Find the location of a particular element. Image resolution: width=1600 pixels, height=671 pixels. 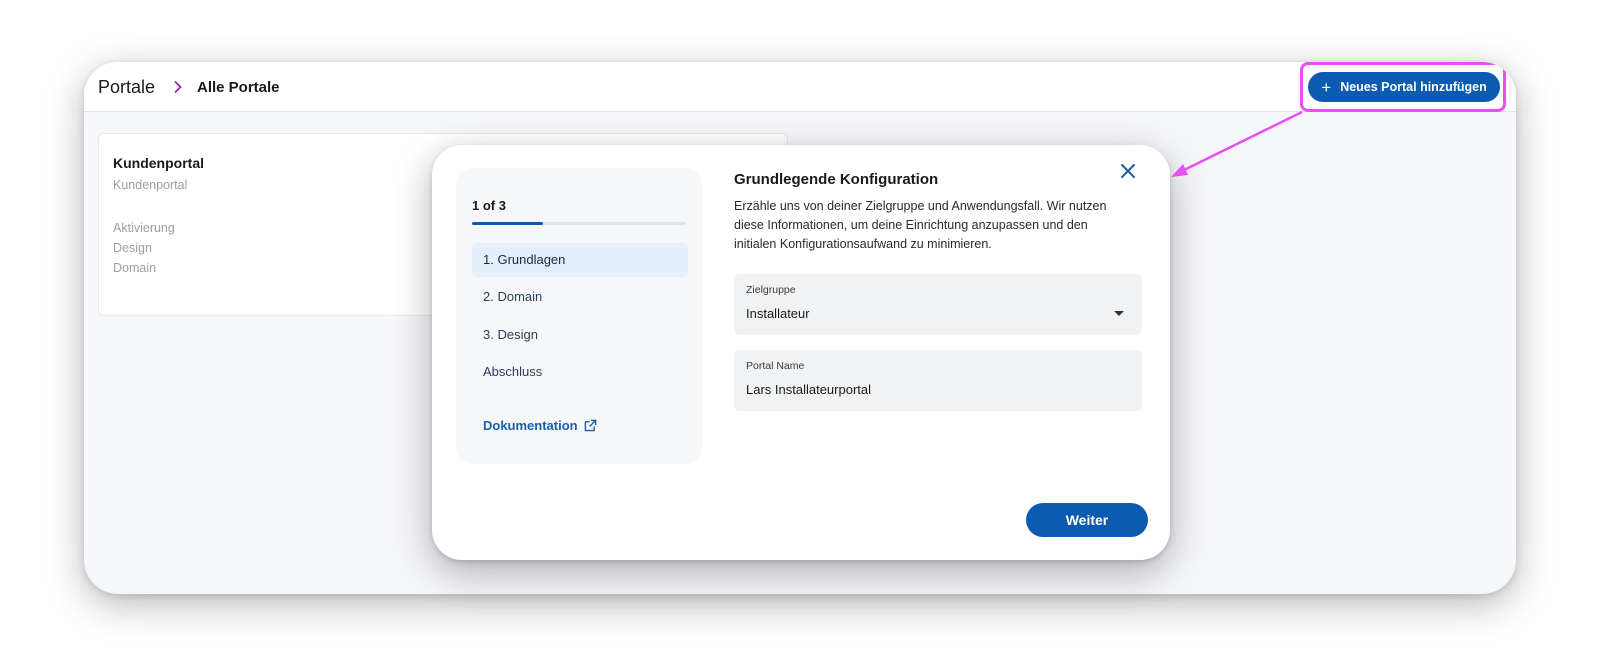

card-link-design: Design is located at coordinates (144, 248).